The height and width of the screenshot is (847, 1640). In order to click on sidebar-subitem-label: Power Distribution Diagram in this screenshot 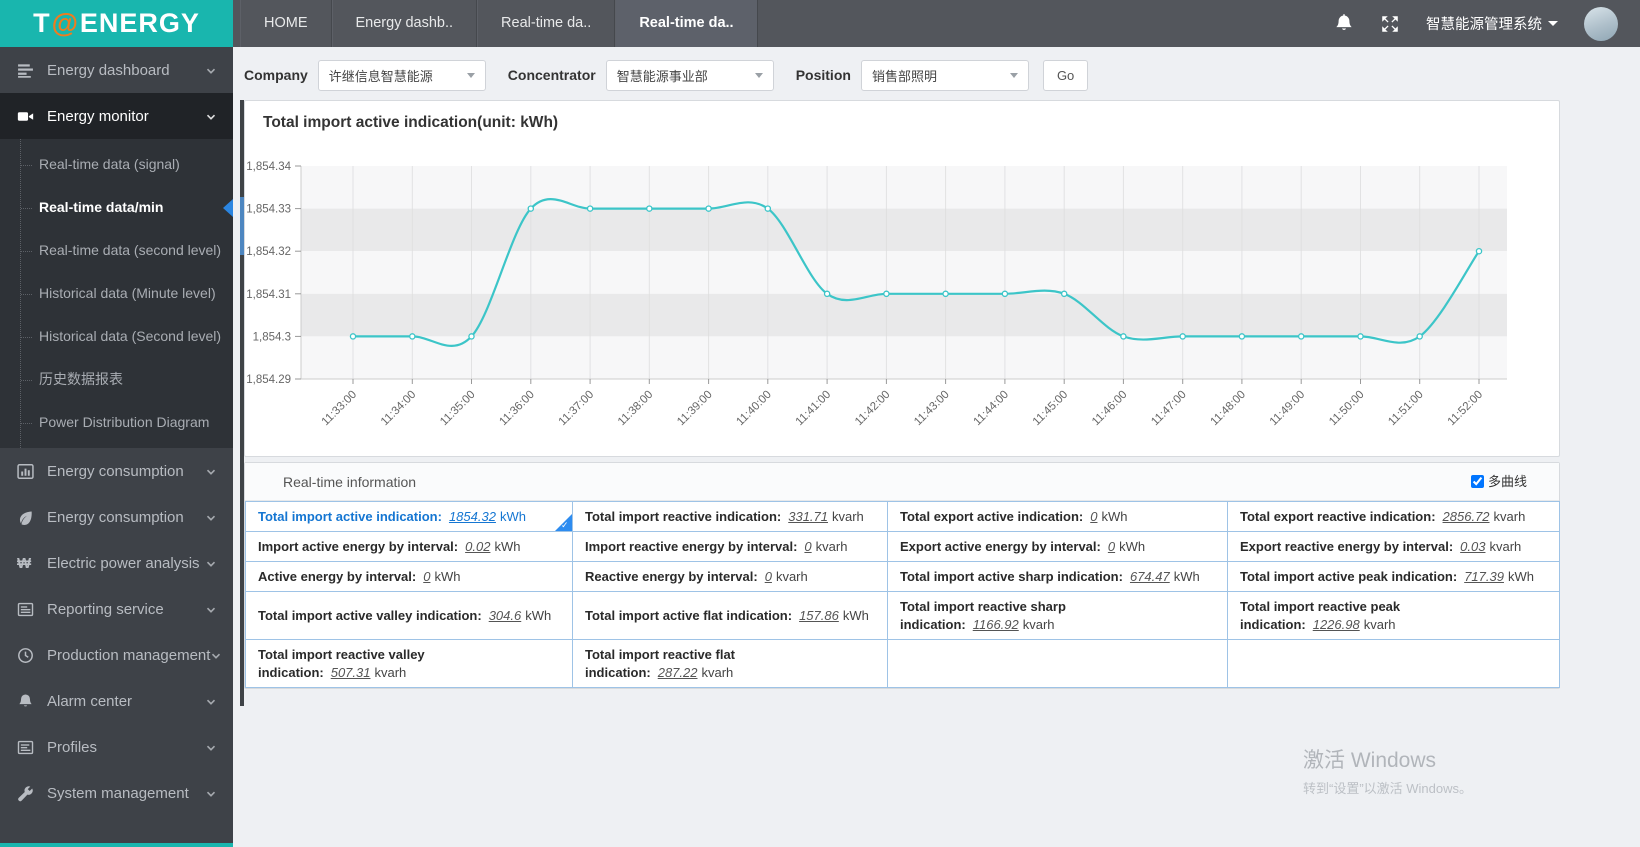, I will do `click(124, 422)`.